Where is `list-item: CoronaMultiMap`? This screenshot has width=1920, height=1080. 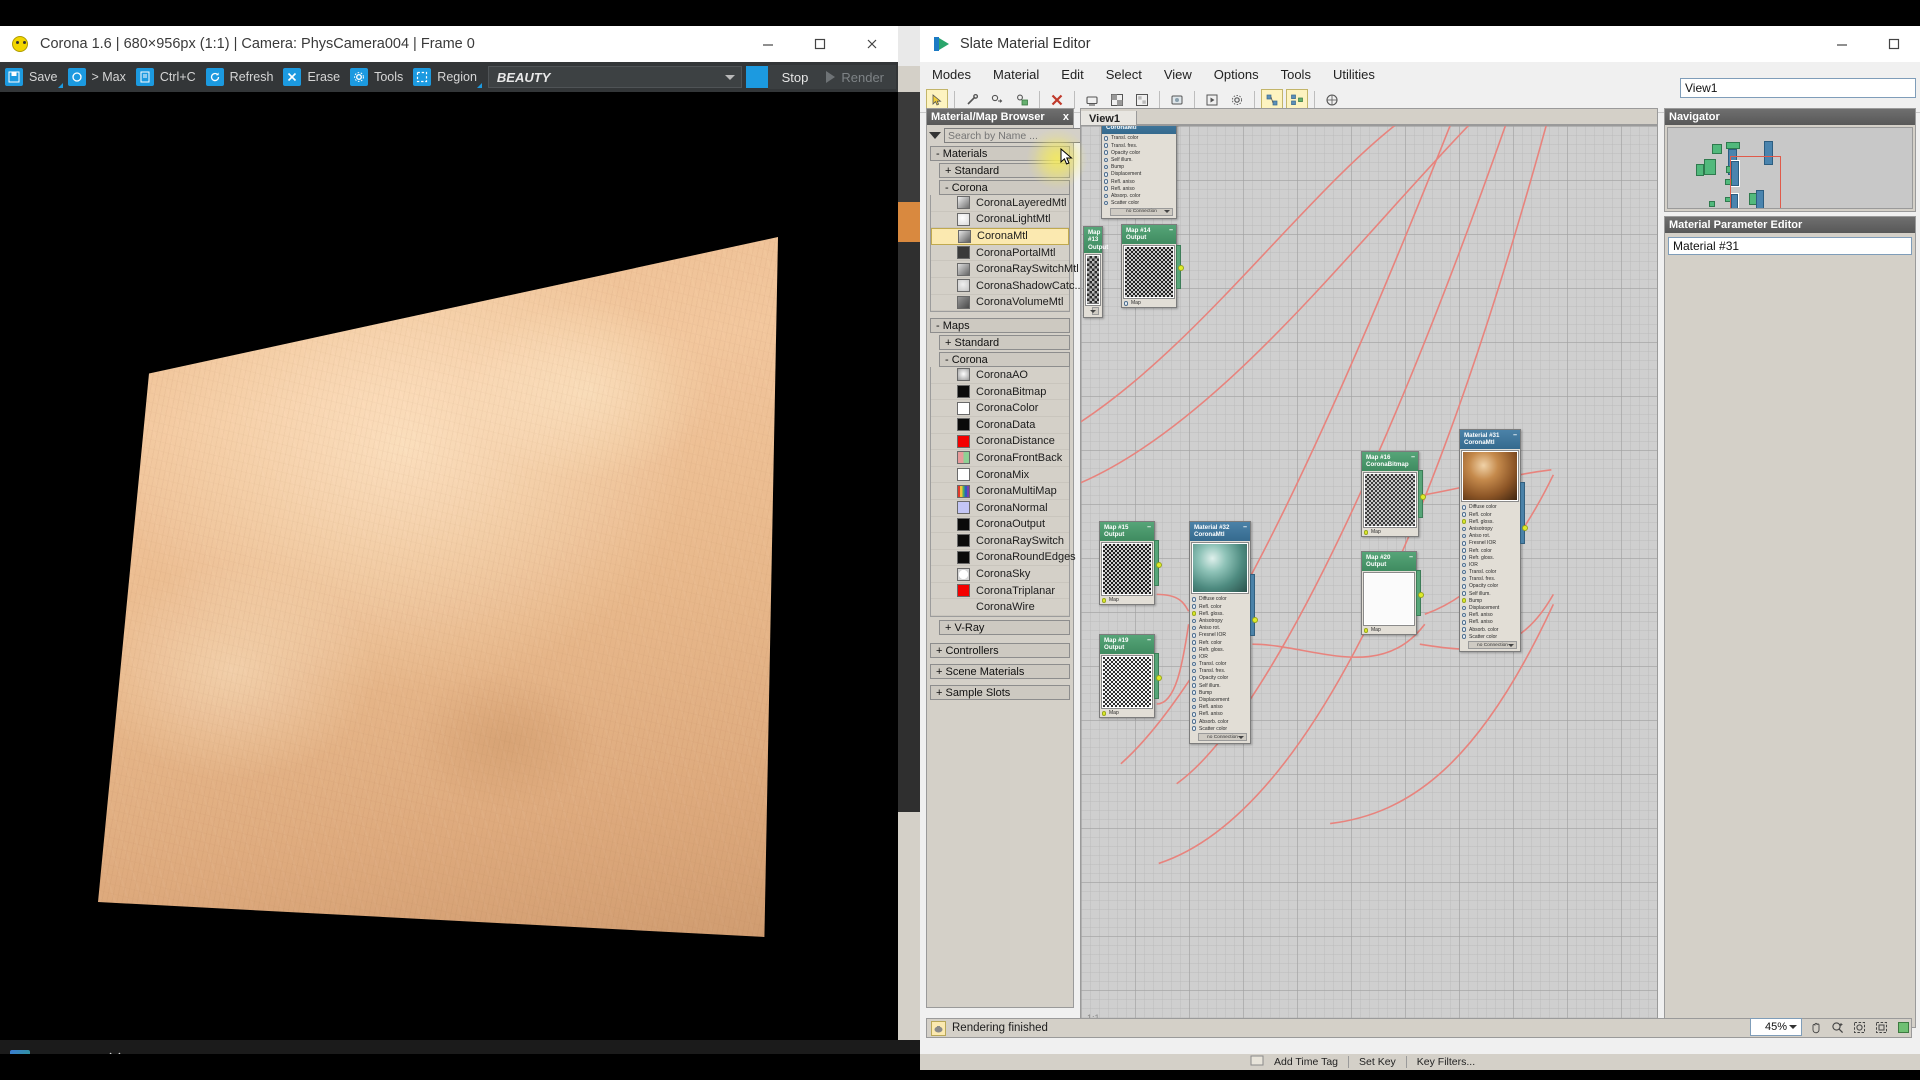
list-item: CoronaMultiMap is located at coordinates (1000, 491).